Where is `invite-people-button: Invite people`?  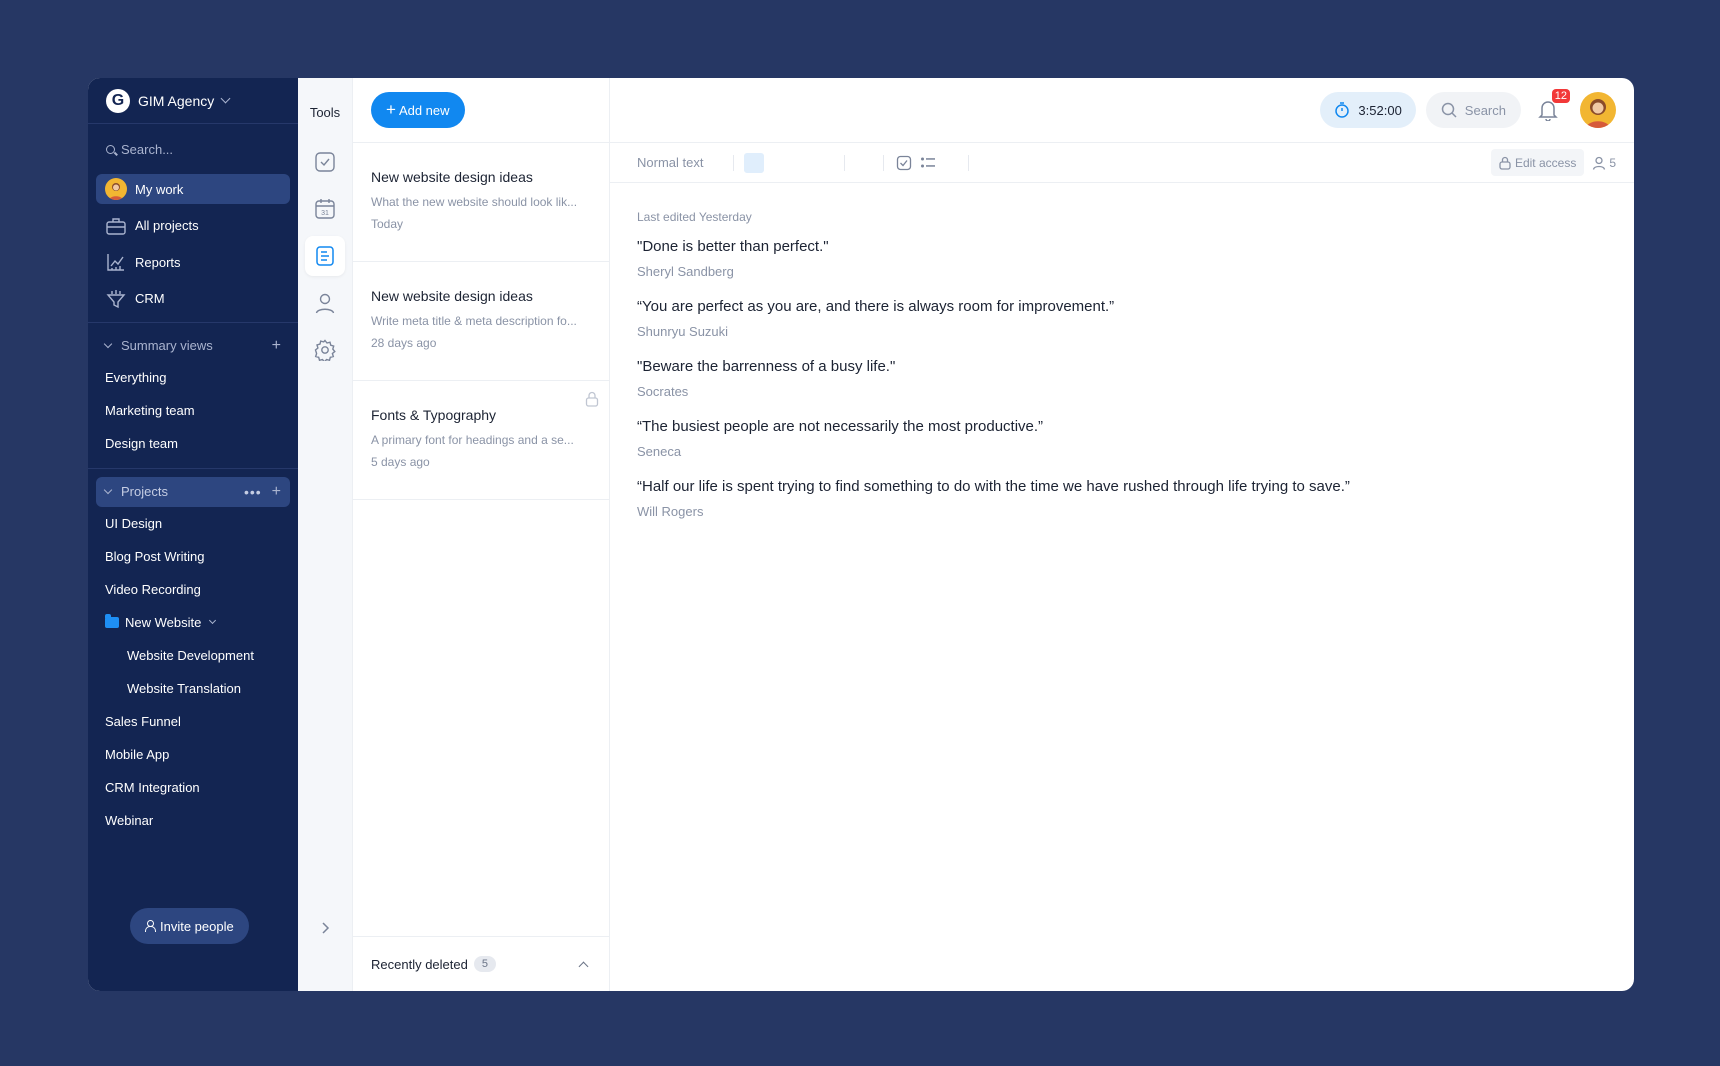 invite-people-button: Invite people is located at coordinates (189, 926).